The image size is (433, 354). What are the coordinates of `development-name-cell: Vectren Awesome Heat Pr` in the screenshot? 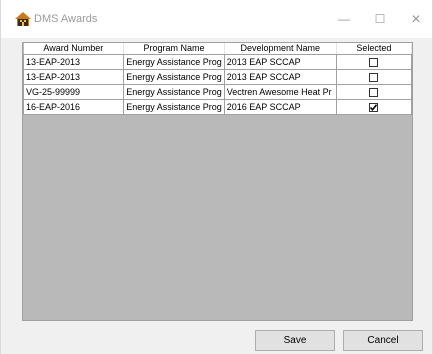 It's located at (280, 92).